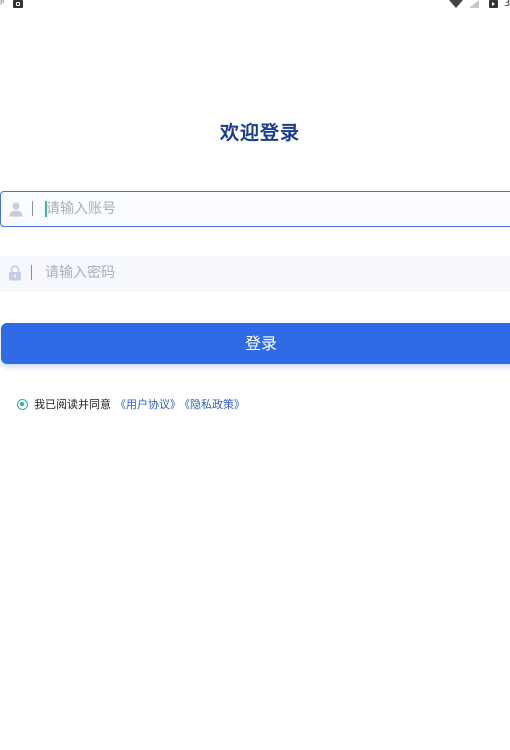 The image size is (510, 750). What do you see at coordinates (507, 4) in the screenshot?
I see `status-time: 3` at bounding box center [507, 4].